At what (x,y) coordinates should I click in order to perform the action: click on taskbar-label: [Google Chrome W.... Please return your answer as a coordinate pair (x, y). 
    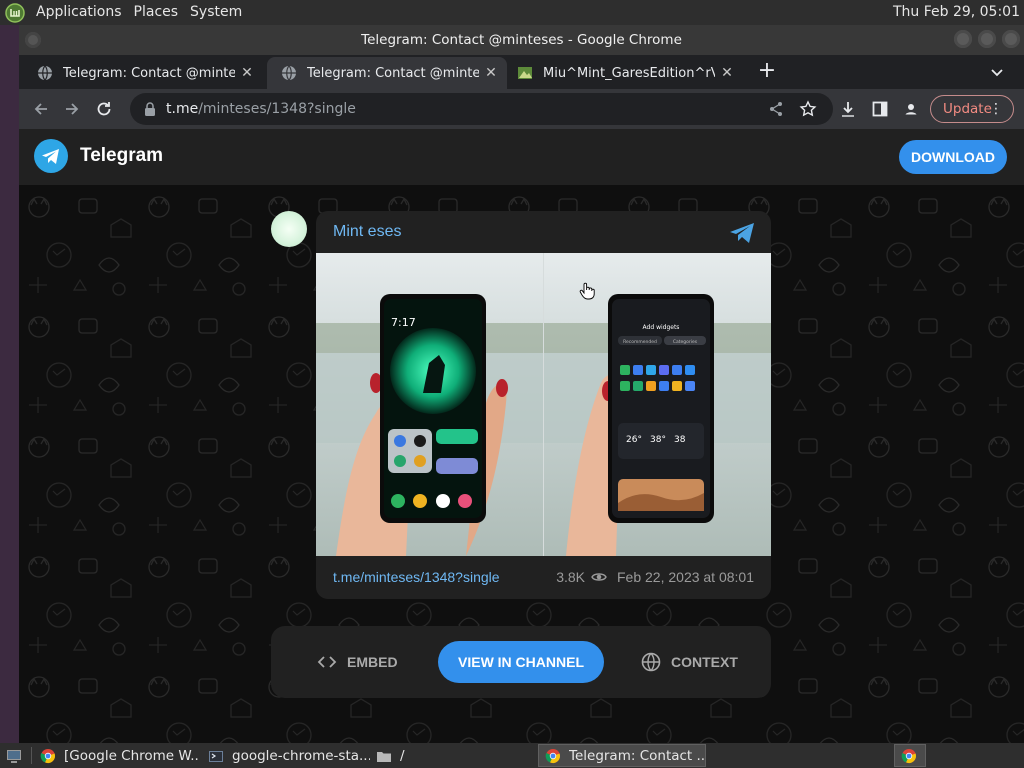
    Looking at the image, I should click on (132, 755).